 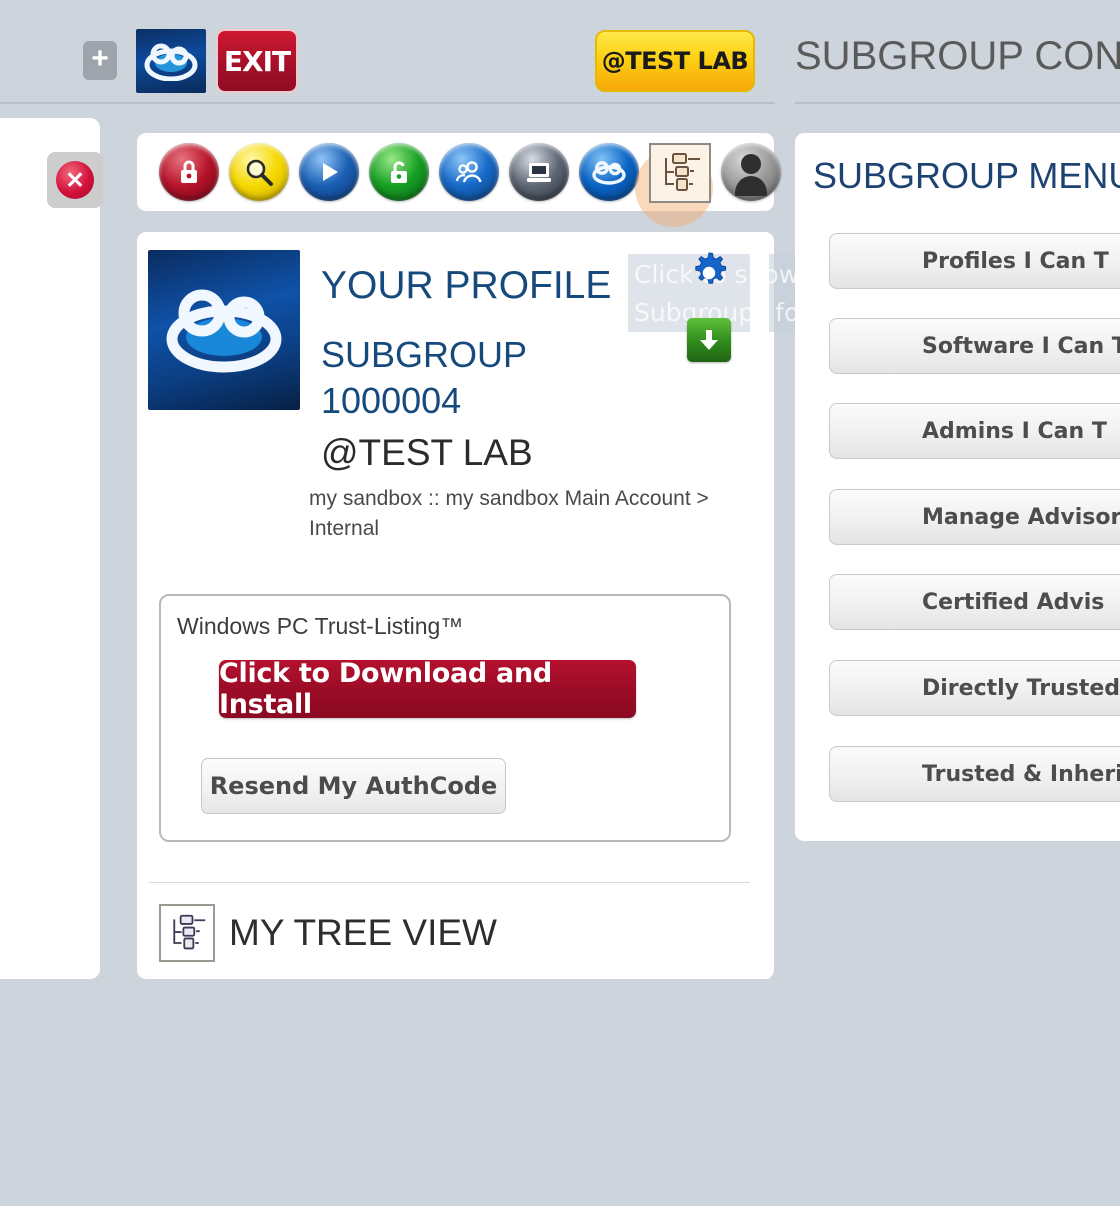 What do you see at coordinates (363, 932) in the screenshot?
I see `my-tree-view-label: MY TREE VIEW` at bounding box center [363, 932].